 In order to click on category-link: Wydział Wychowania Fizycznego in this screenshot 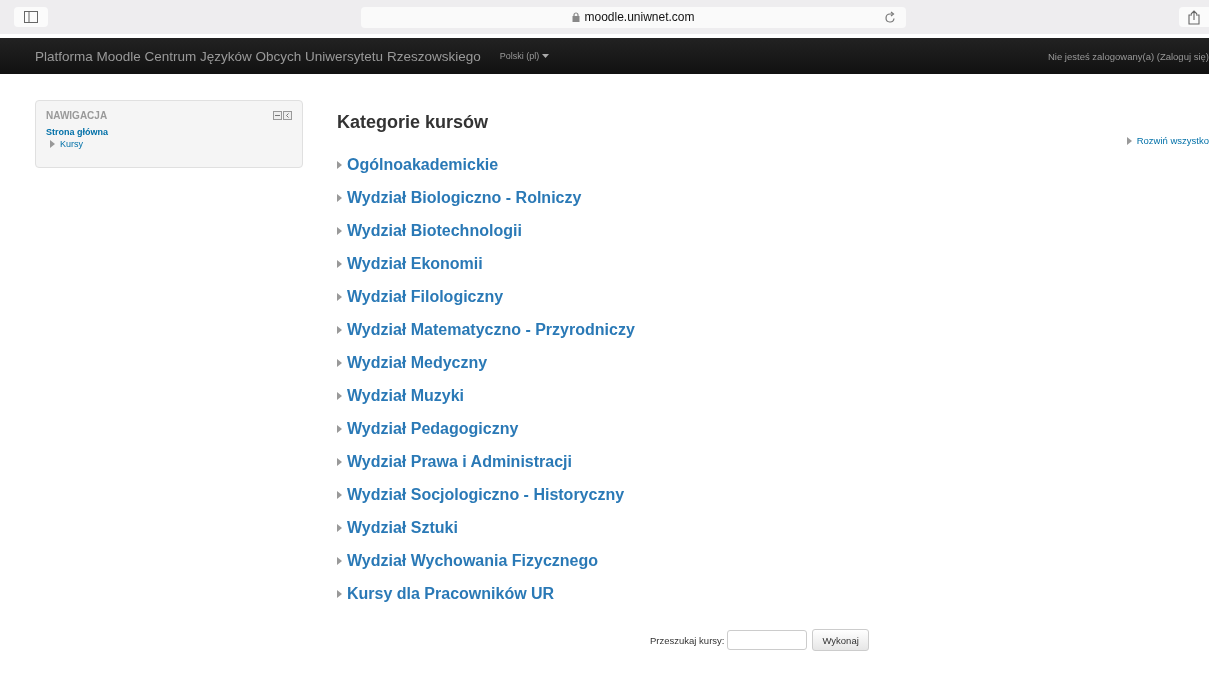, I will do `click(467, 561)`.